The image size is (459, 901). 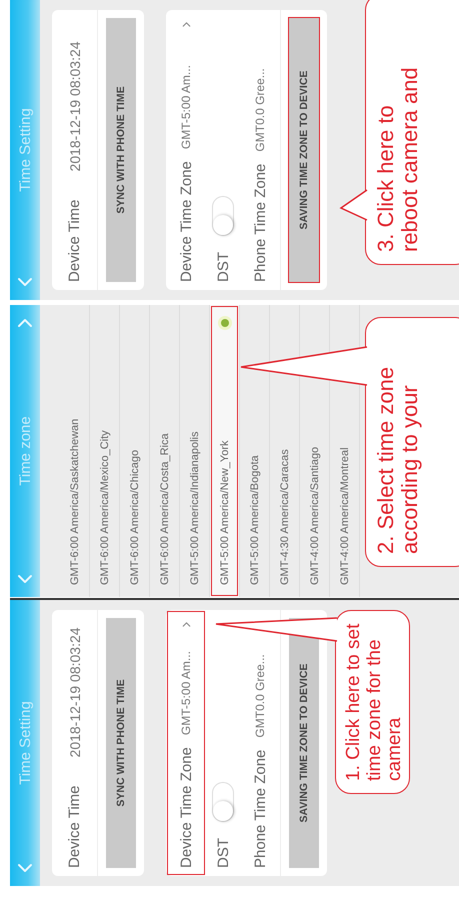 I want to click on callout-text: 1. Click here to set time zone for the camera, so click(x=375, y=702).